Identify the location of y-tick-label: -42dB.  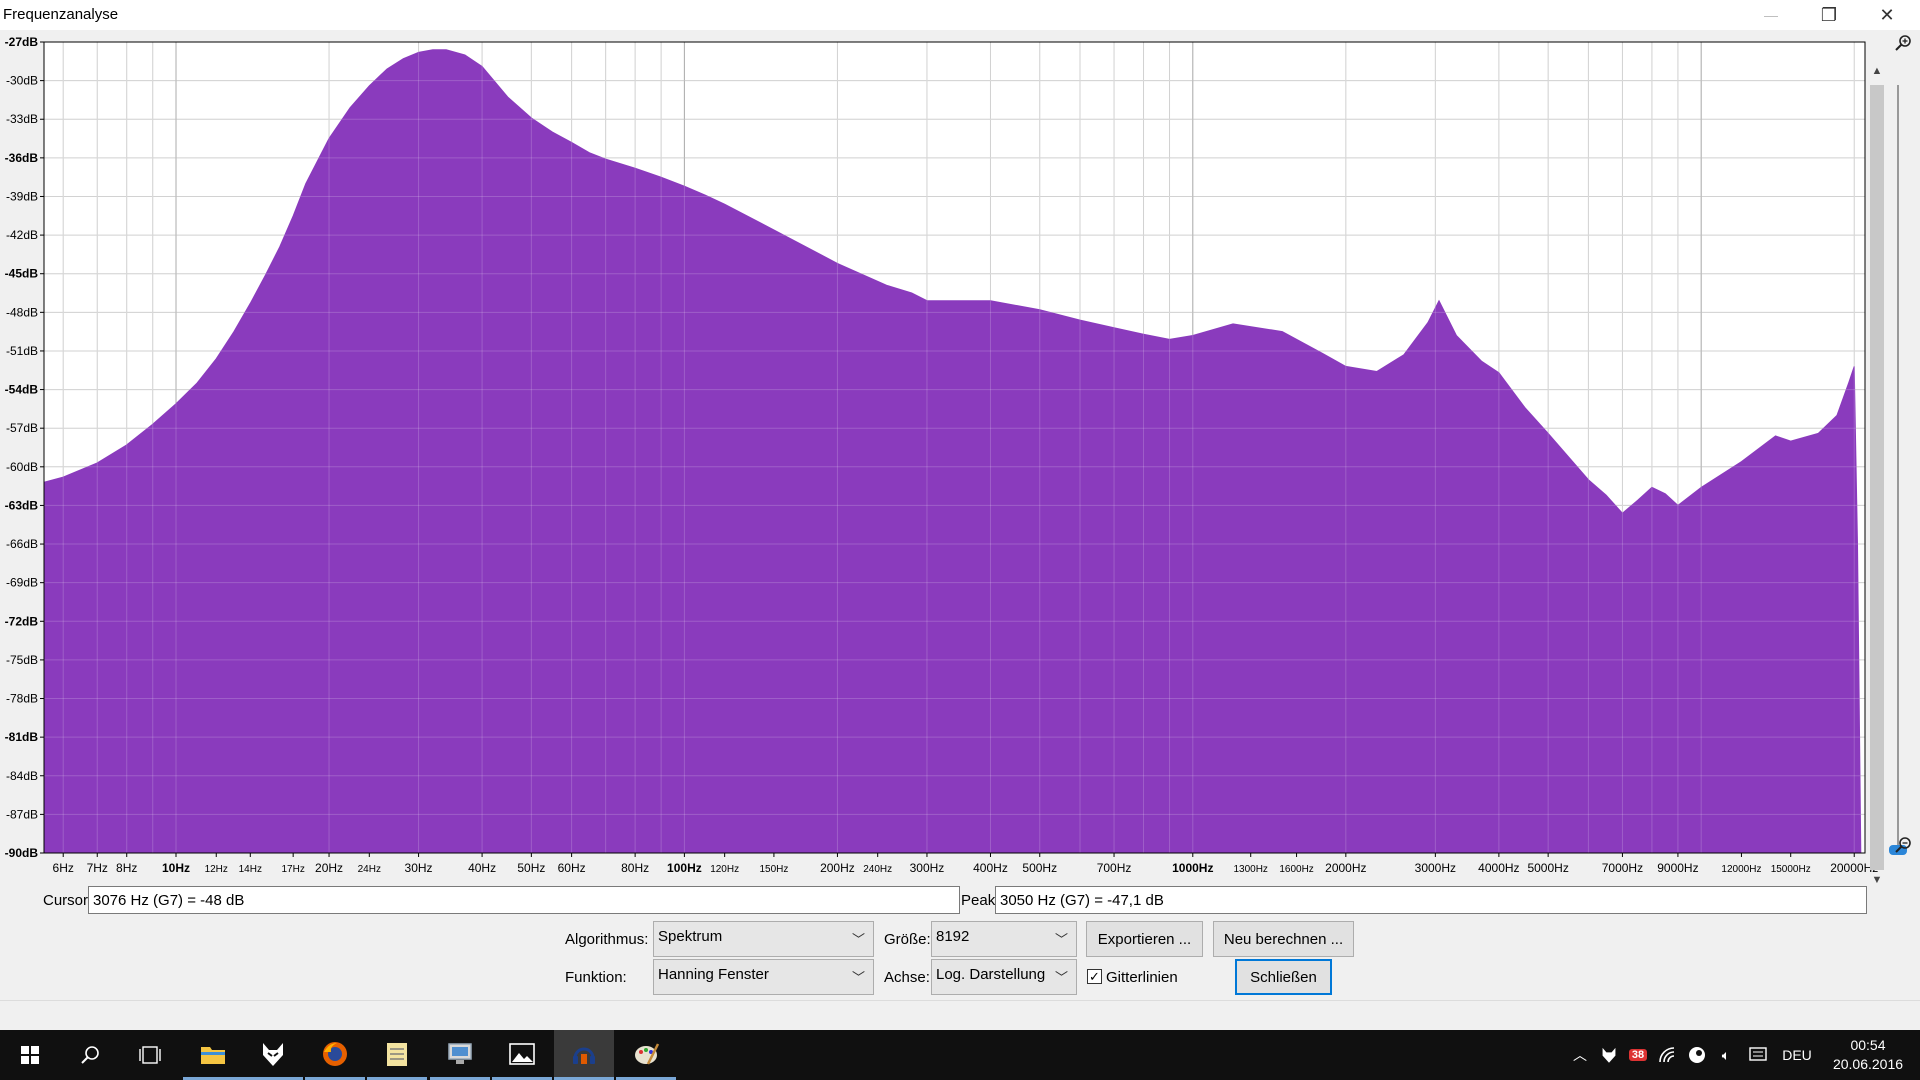
(22, 235).